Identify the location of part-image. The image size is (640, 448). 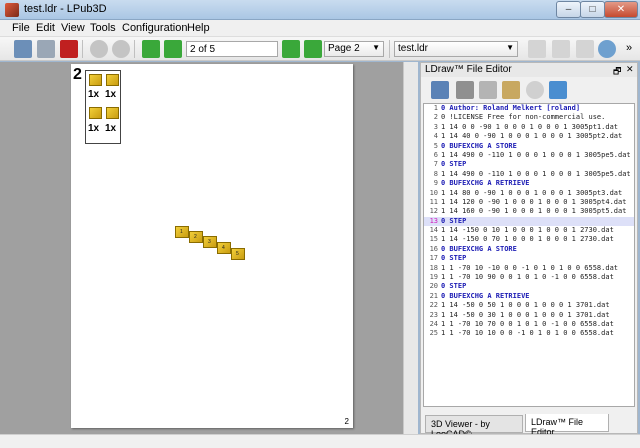
(95, 113).